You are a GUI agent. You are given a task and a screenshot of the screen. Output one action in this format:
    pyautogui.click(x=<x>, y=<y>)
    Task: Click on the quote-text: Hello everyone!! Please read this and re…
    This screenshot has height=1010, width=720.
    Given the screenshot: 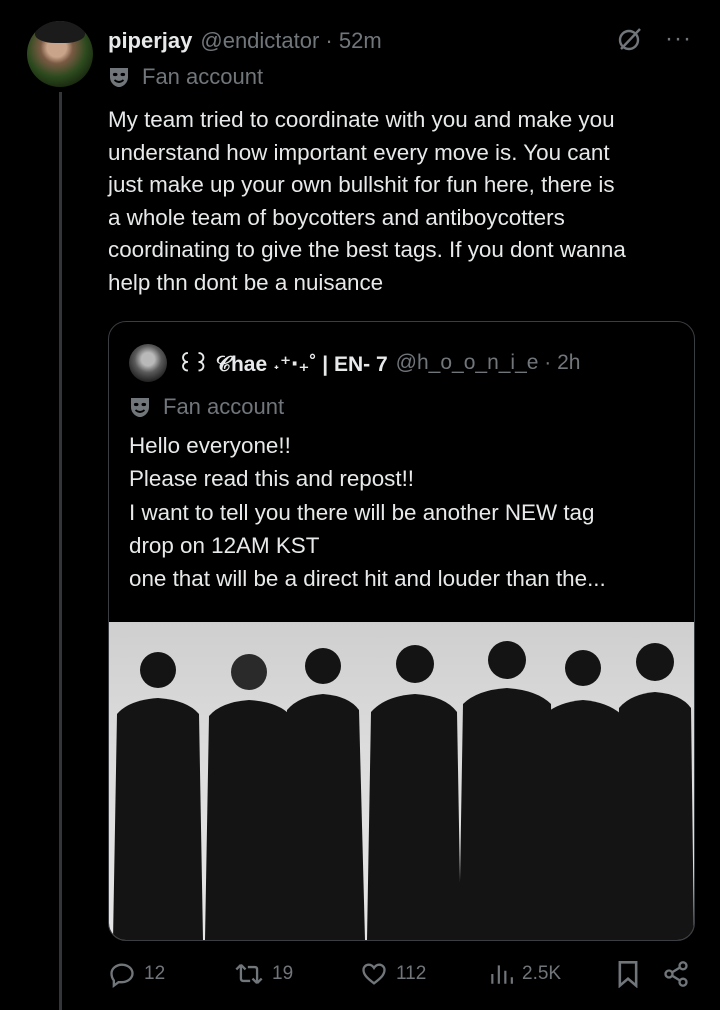 What is the action you would take?
    pyautogui.click(x=404, y=512)
    